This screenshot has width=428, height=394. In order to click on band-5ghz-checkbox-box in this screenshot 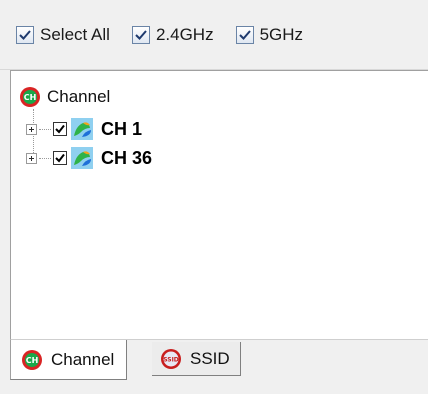, I will do `click(244, 34)`.